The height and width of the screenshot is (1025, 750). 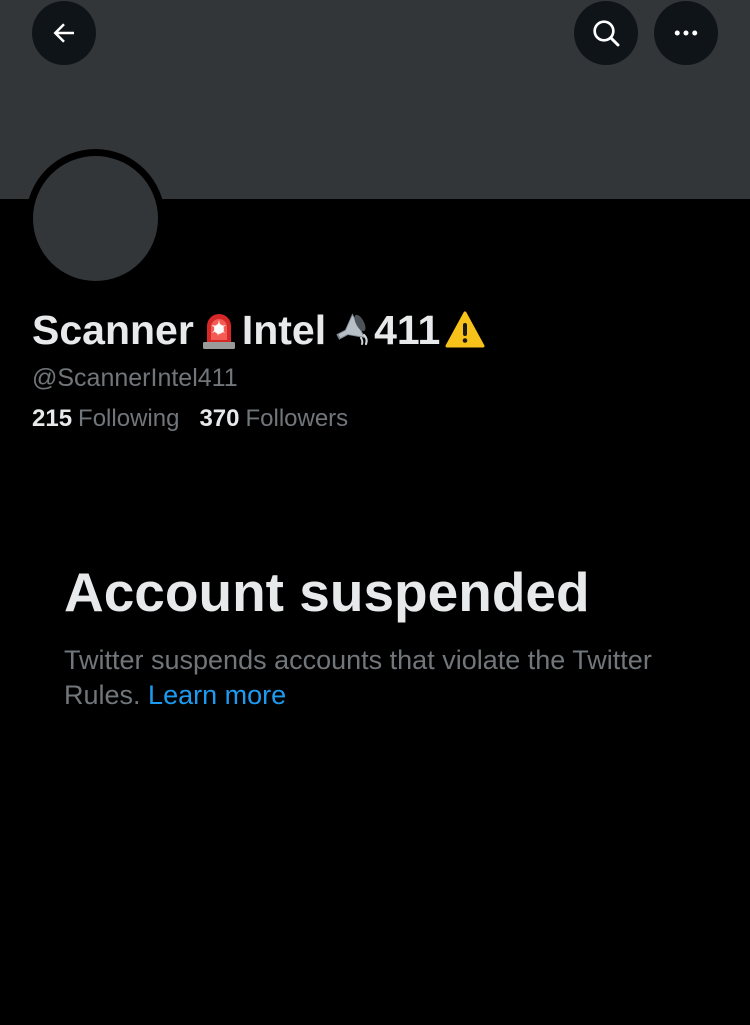 I want to click on avatar, so click(x=95, y=218).